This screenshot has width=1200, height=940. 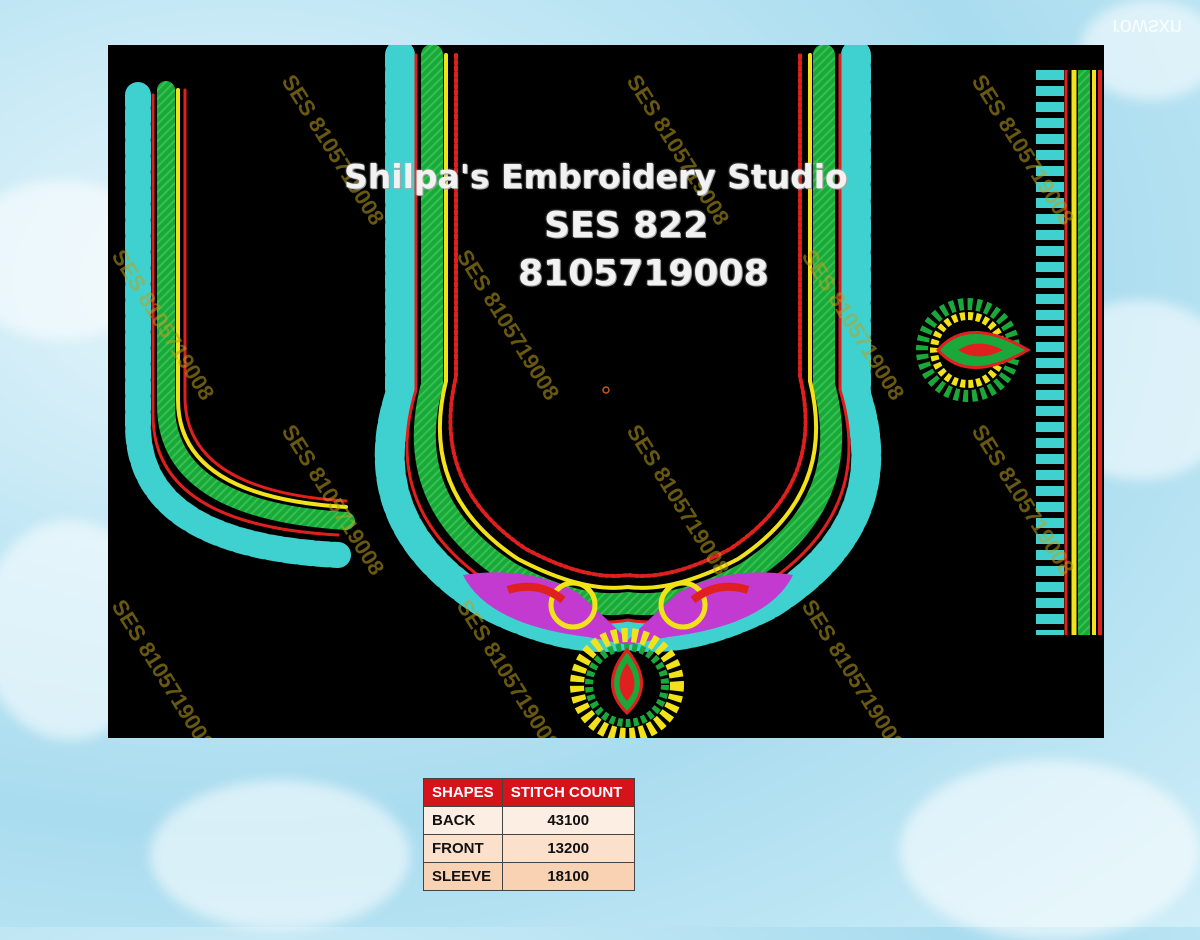 What do you see at coordinates (568, 820) in the screenshot?
I see `count-cell: 43100` at bounding box center [568, 820].